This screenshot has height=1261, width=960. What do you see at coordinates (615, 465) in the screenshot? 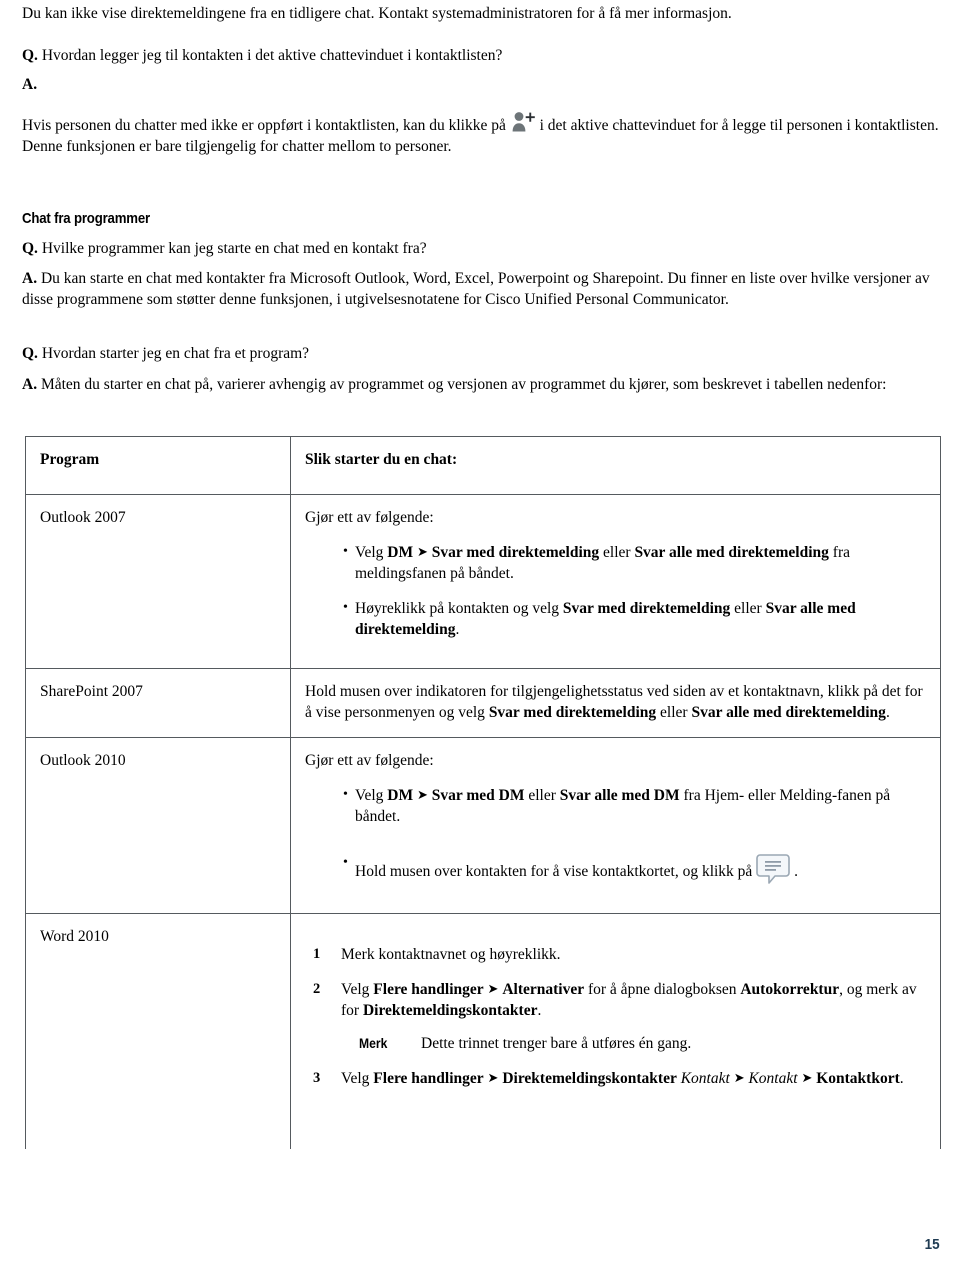
I see `column-header-how: Slik starter du en chat:` at bounding box center [615, 465].